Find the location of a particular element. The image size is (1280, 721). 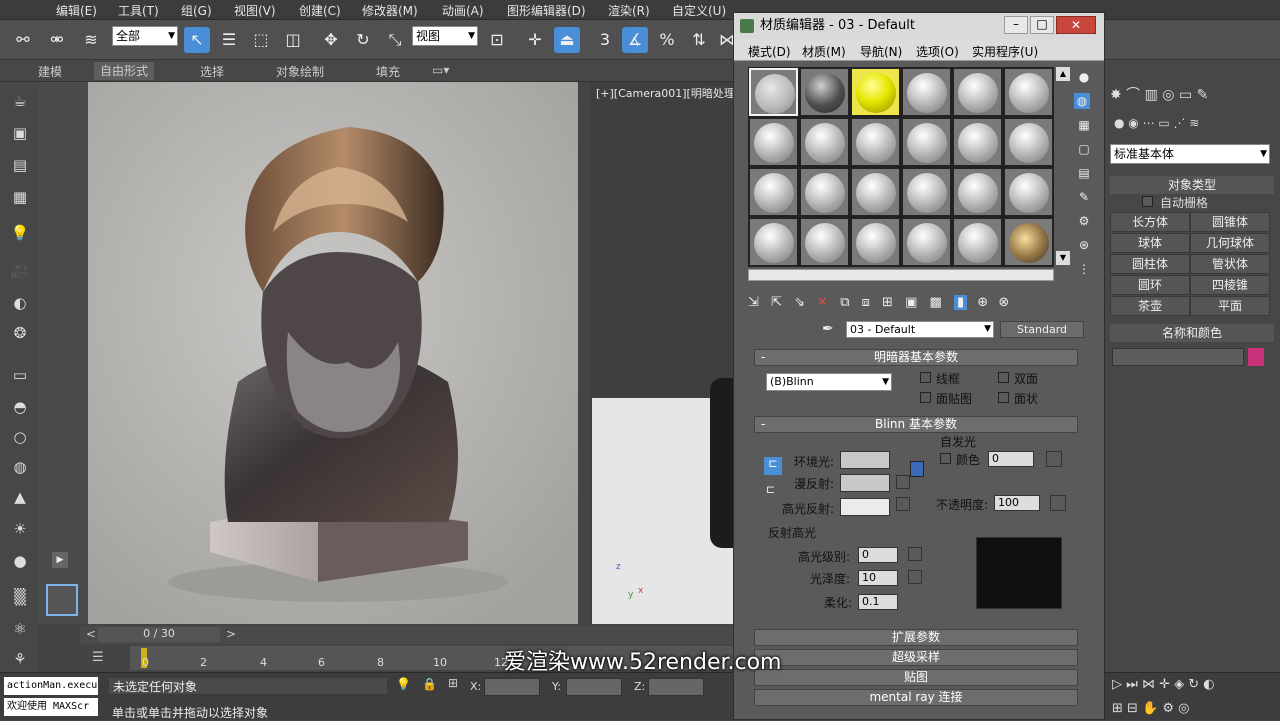

faceted-checkbox is located at coordinates (1003, 397).